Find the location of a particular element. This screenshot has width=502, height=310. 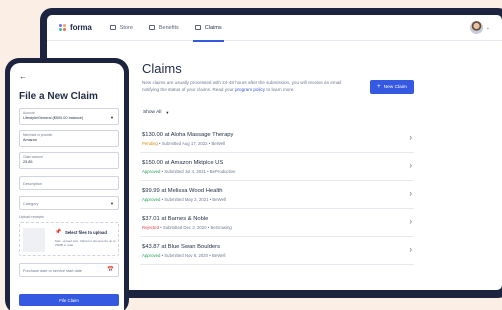

category-placeholder: Category is located at coordinates (31, 203).